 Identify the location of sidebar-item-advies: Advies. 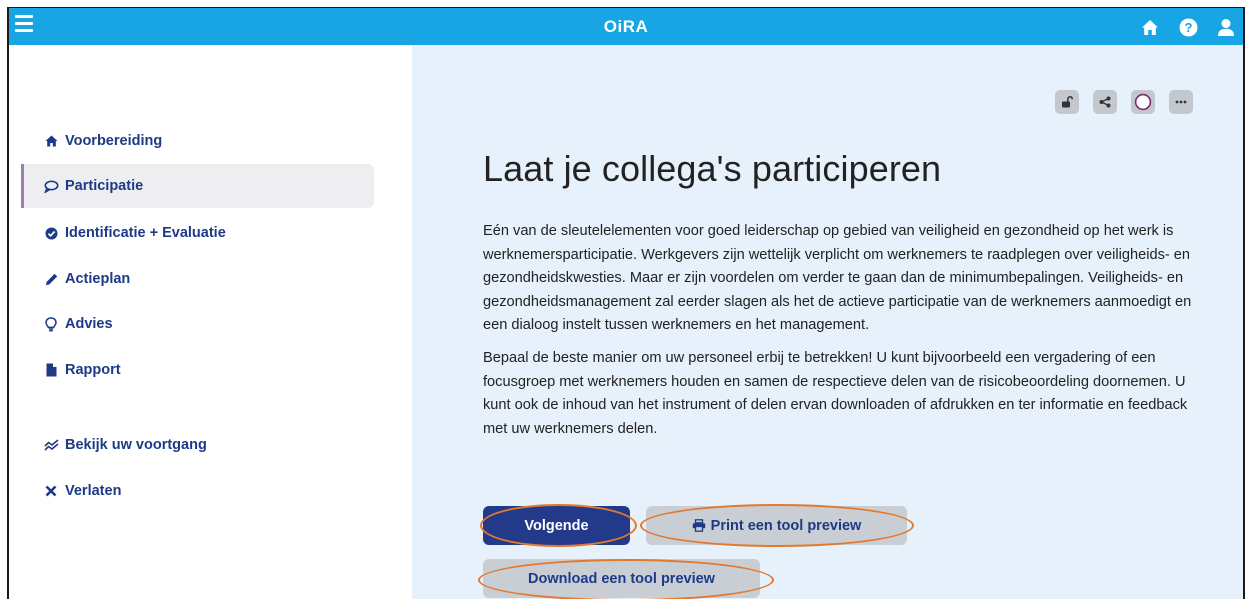
(197, 324).